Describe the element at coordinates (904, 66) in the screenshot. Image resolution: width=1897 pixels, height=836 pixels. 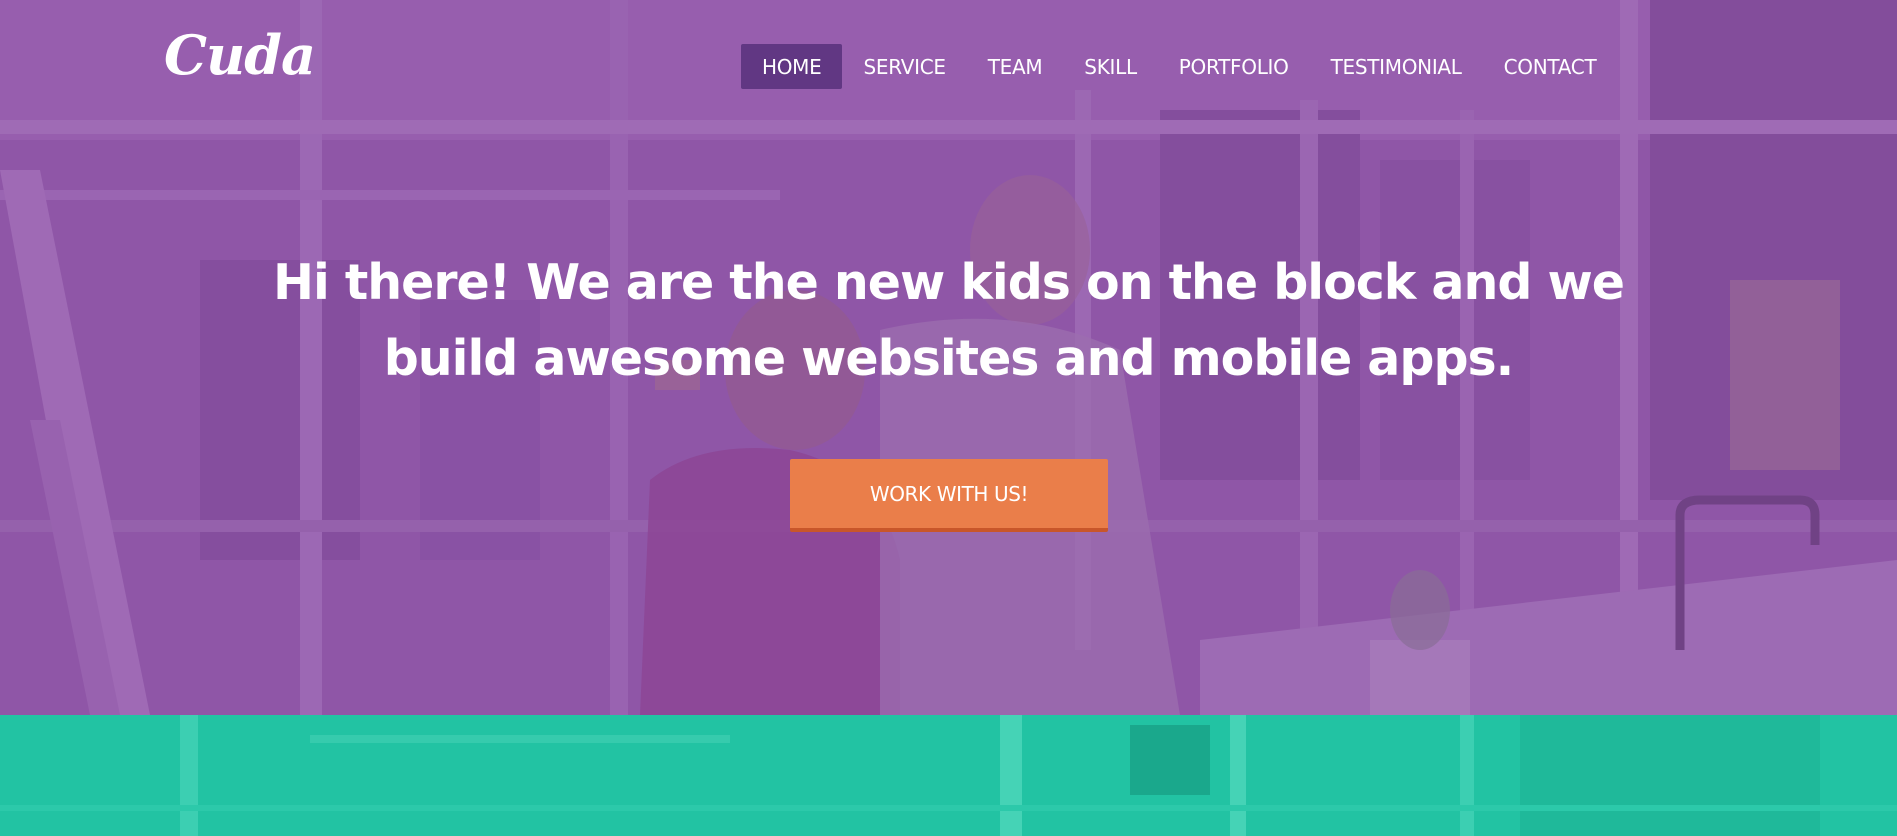
I see `nav-item-service: SERVICE` at that location.